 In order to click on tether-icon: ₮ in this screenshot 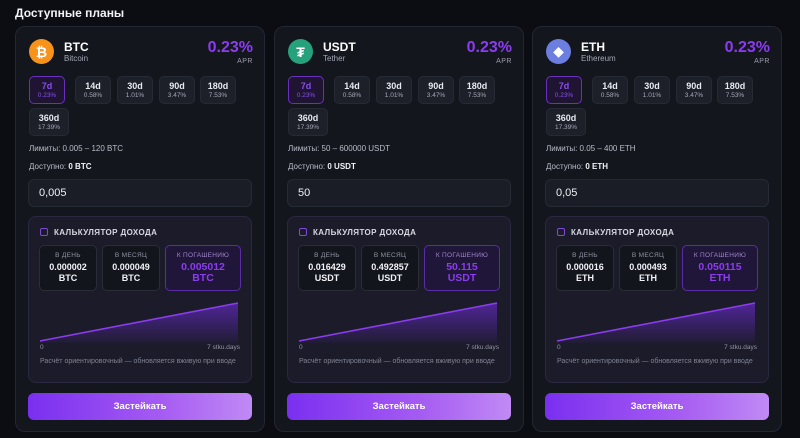, I will do `click(300, 51)`.